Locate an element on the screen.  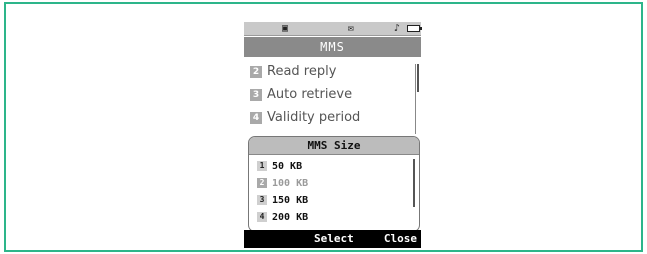
battery-icon is located at coordinates (414, 28).